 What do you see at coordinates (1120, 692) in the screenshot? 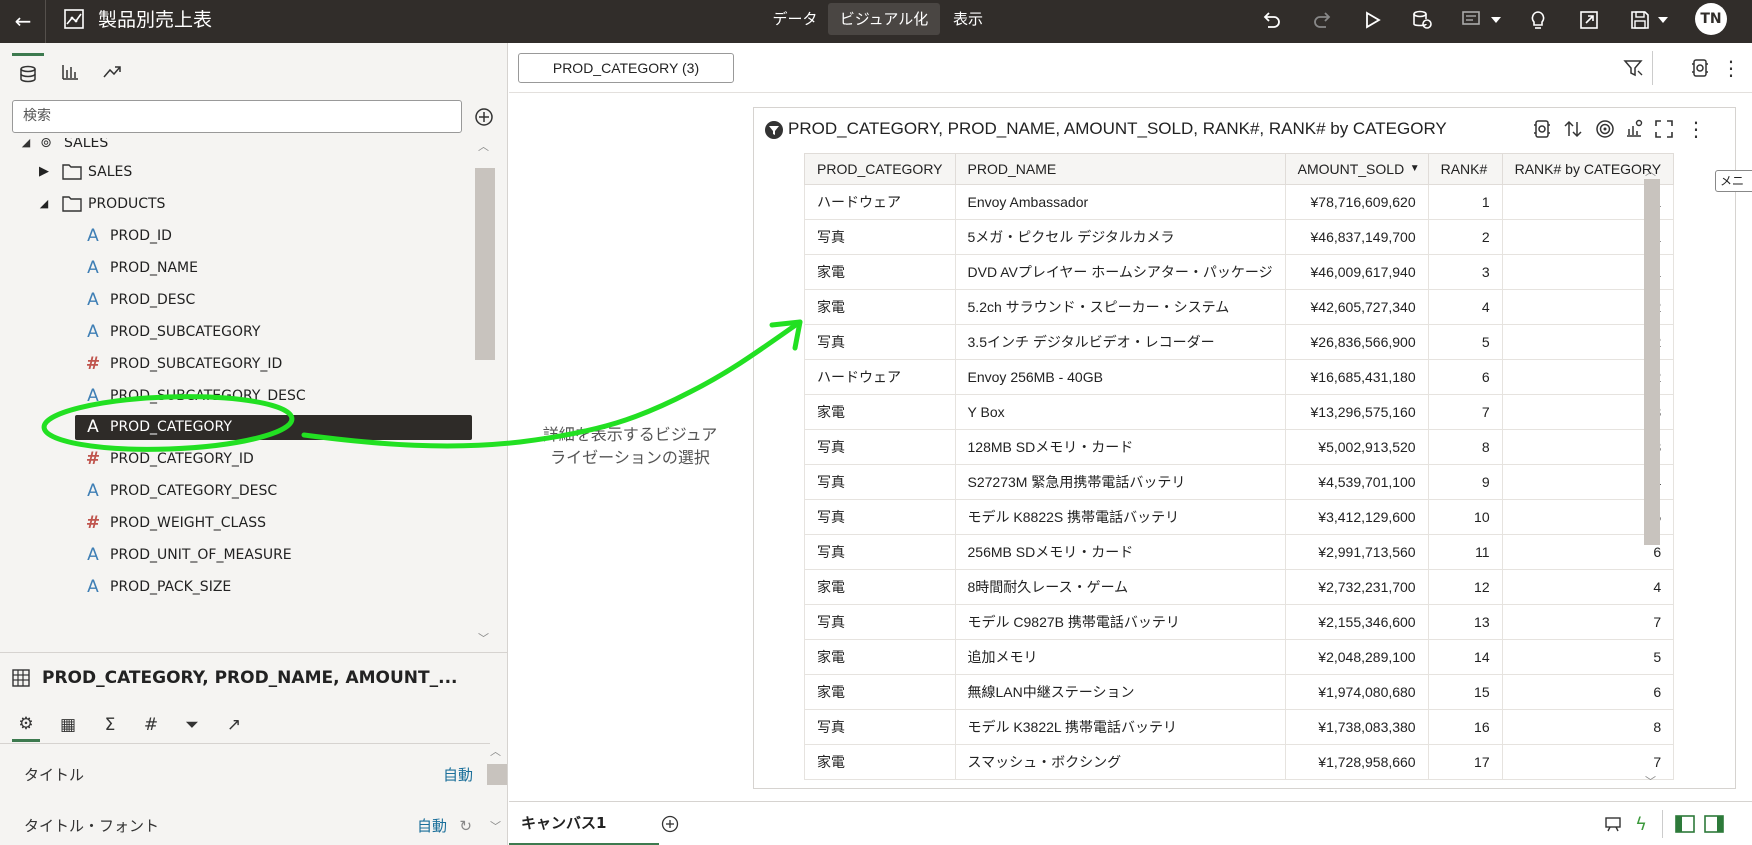
I see `table-cell: 無線LAN中継ステーション` at bounding box center [1120, 692].